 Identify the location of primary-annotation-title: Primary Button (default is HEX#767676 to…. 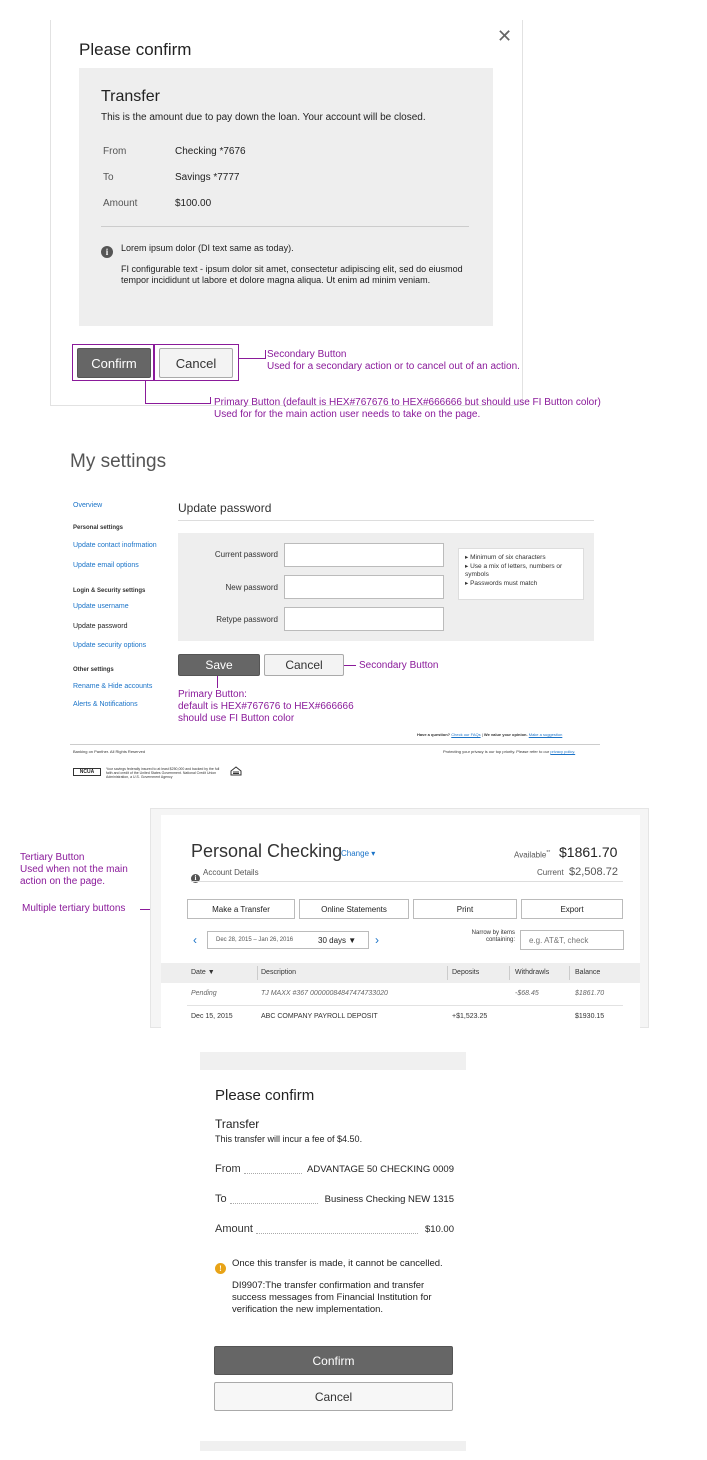
(407, 402).